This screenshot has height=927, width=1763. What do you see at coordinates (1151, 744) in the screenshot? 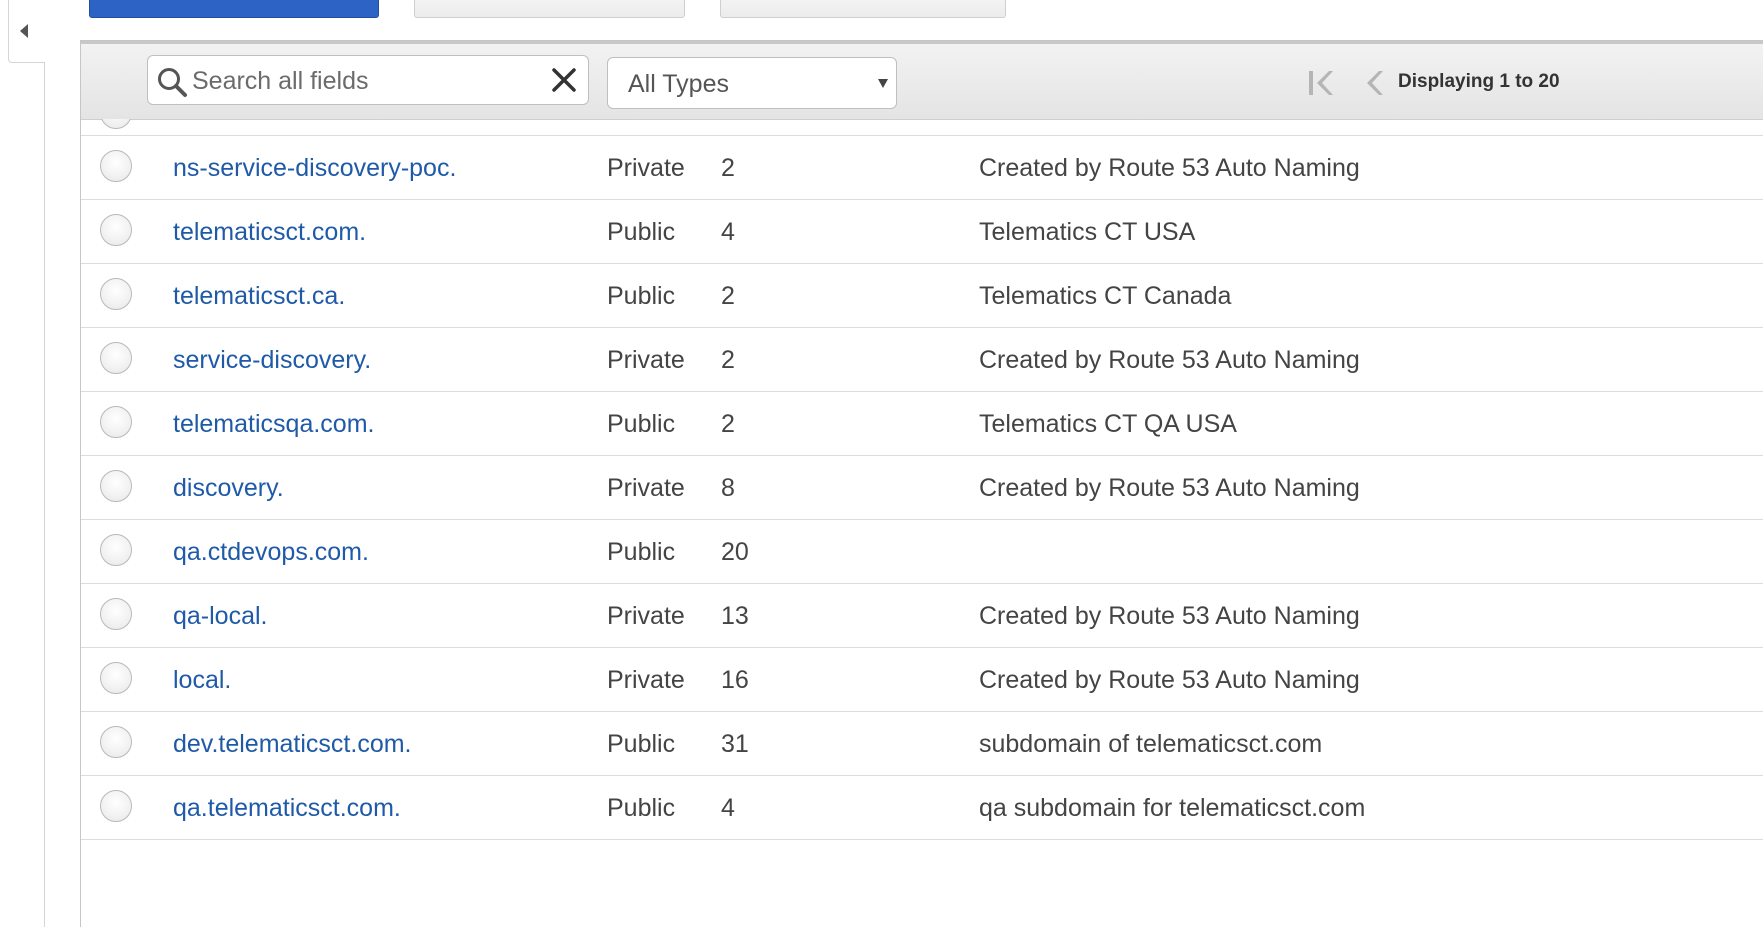
I see `zone-comment: subdomain of telematicsct.com` at bounding box center [1151, 744].